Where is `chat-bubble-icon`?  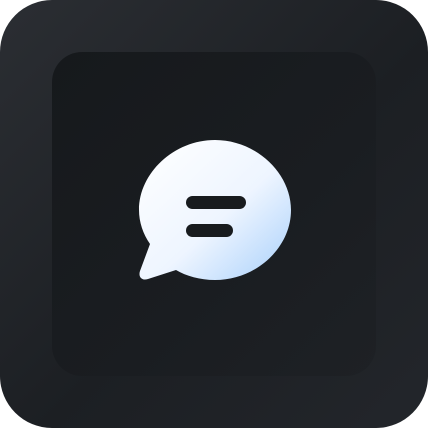
chat-bubble-icon is located at coordinates (215, 210).